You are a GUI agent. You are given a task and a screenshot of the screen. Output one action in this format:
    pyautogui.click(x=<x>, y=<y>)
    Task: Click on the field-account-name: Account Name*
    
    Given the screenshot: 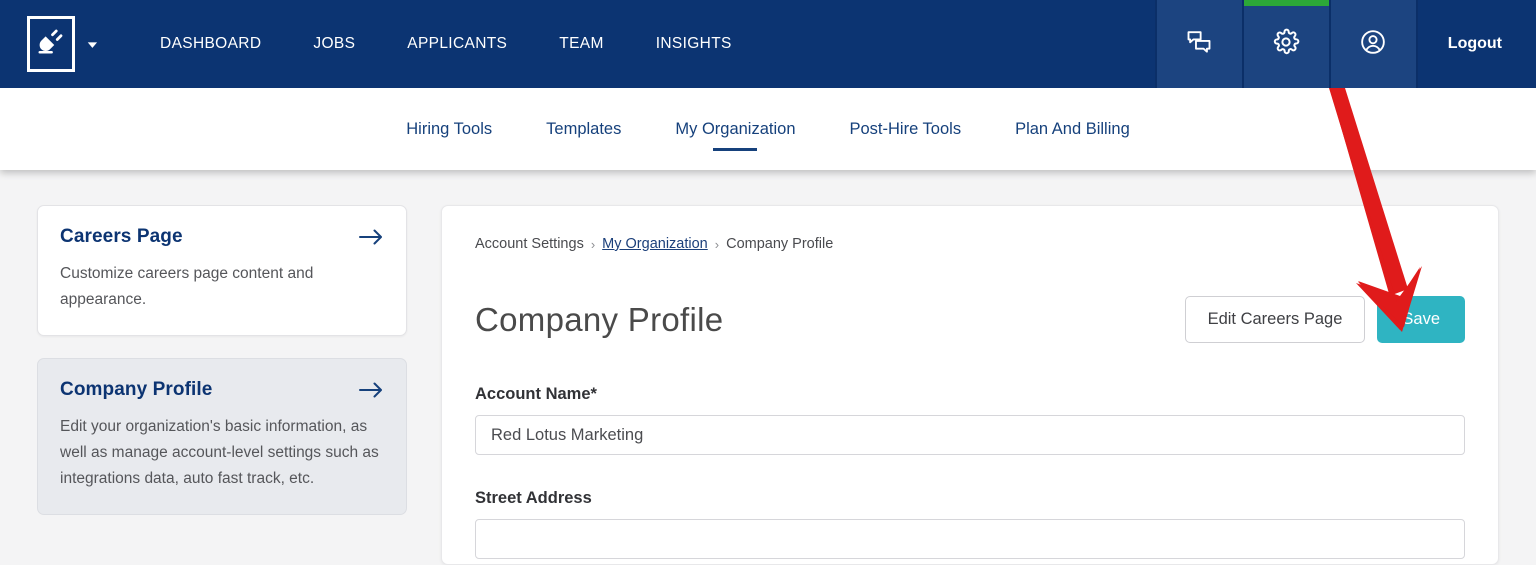 What is the action you would take?
    pyautogui.click(x=970, y=420)
    